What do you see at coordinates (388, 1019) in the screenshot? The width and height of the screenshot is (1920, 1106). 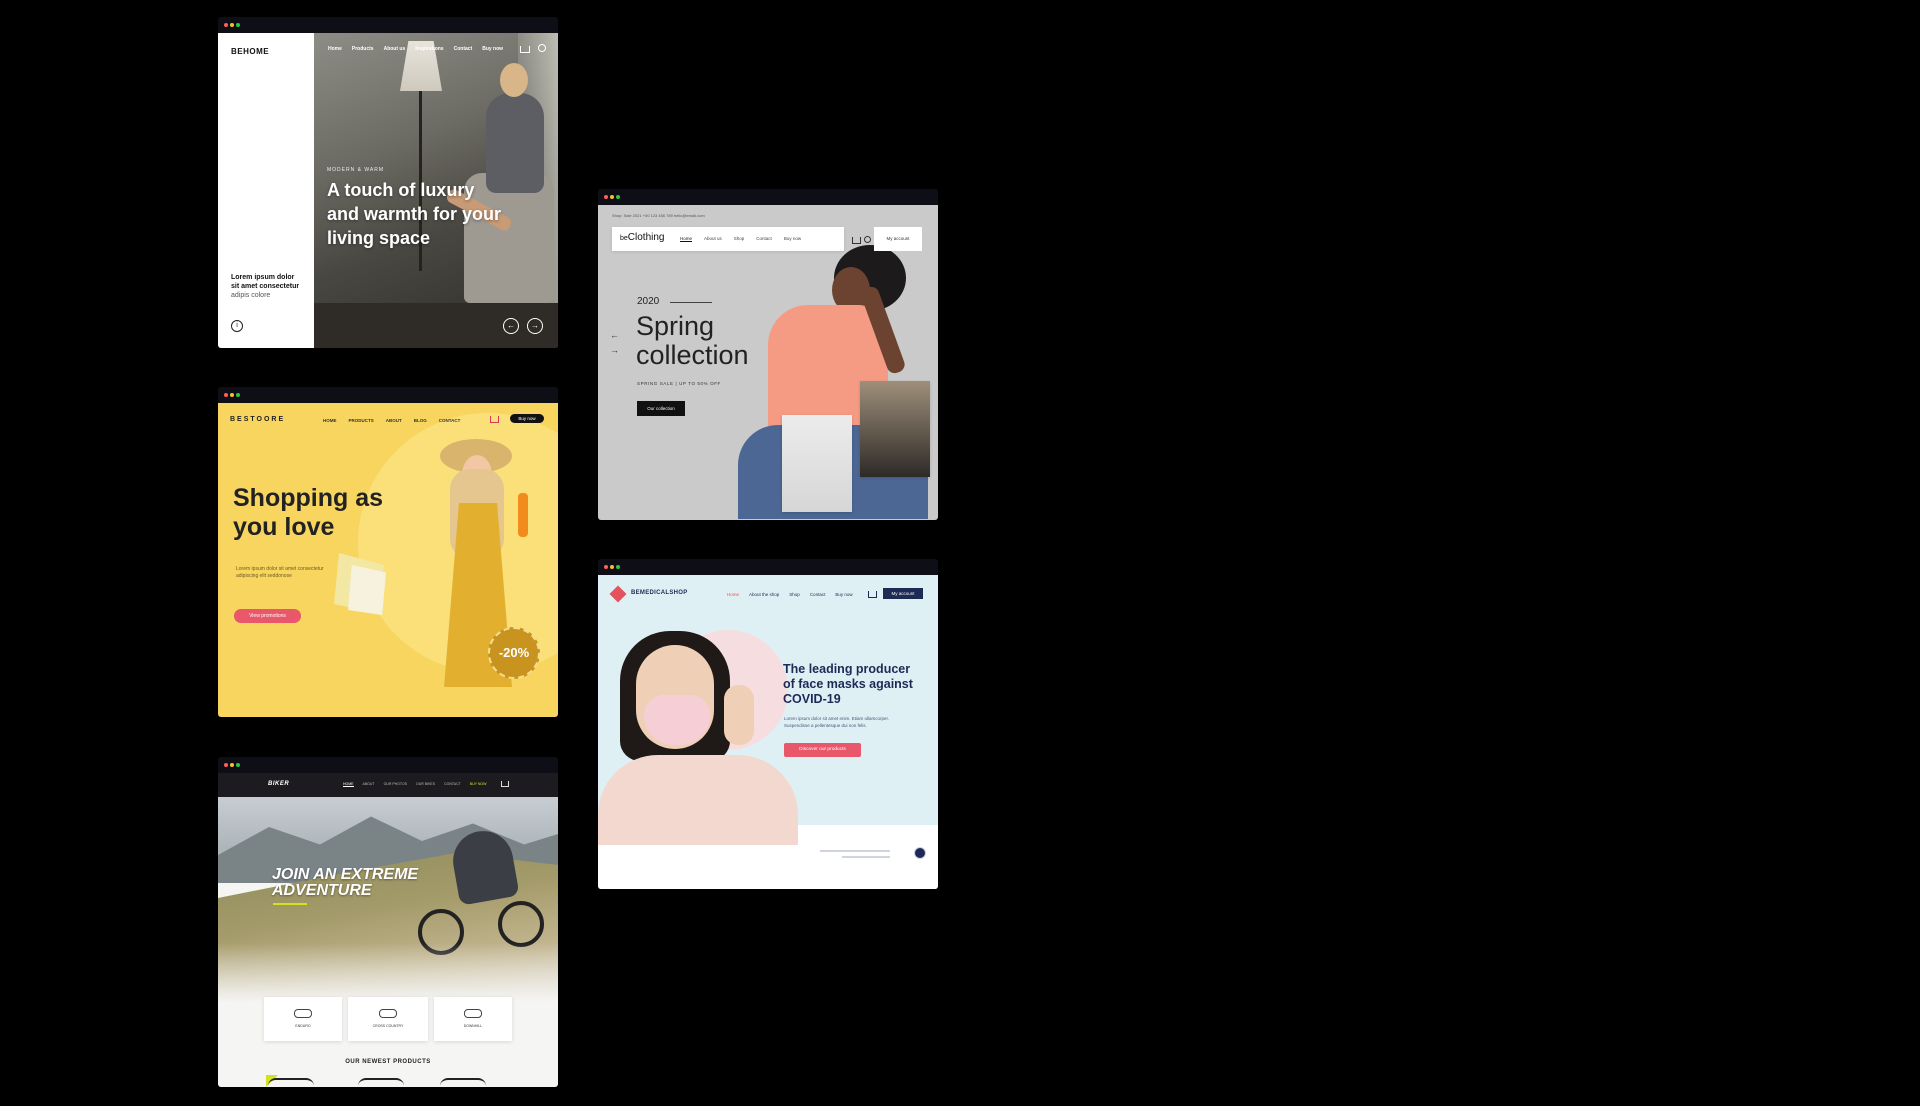 I see `category-card-cross-country: CROSS COUNTRY` at bounding box center [388, 1019].